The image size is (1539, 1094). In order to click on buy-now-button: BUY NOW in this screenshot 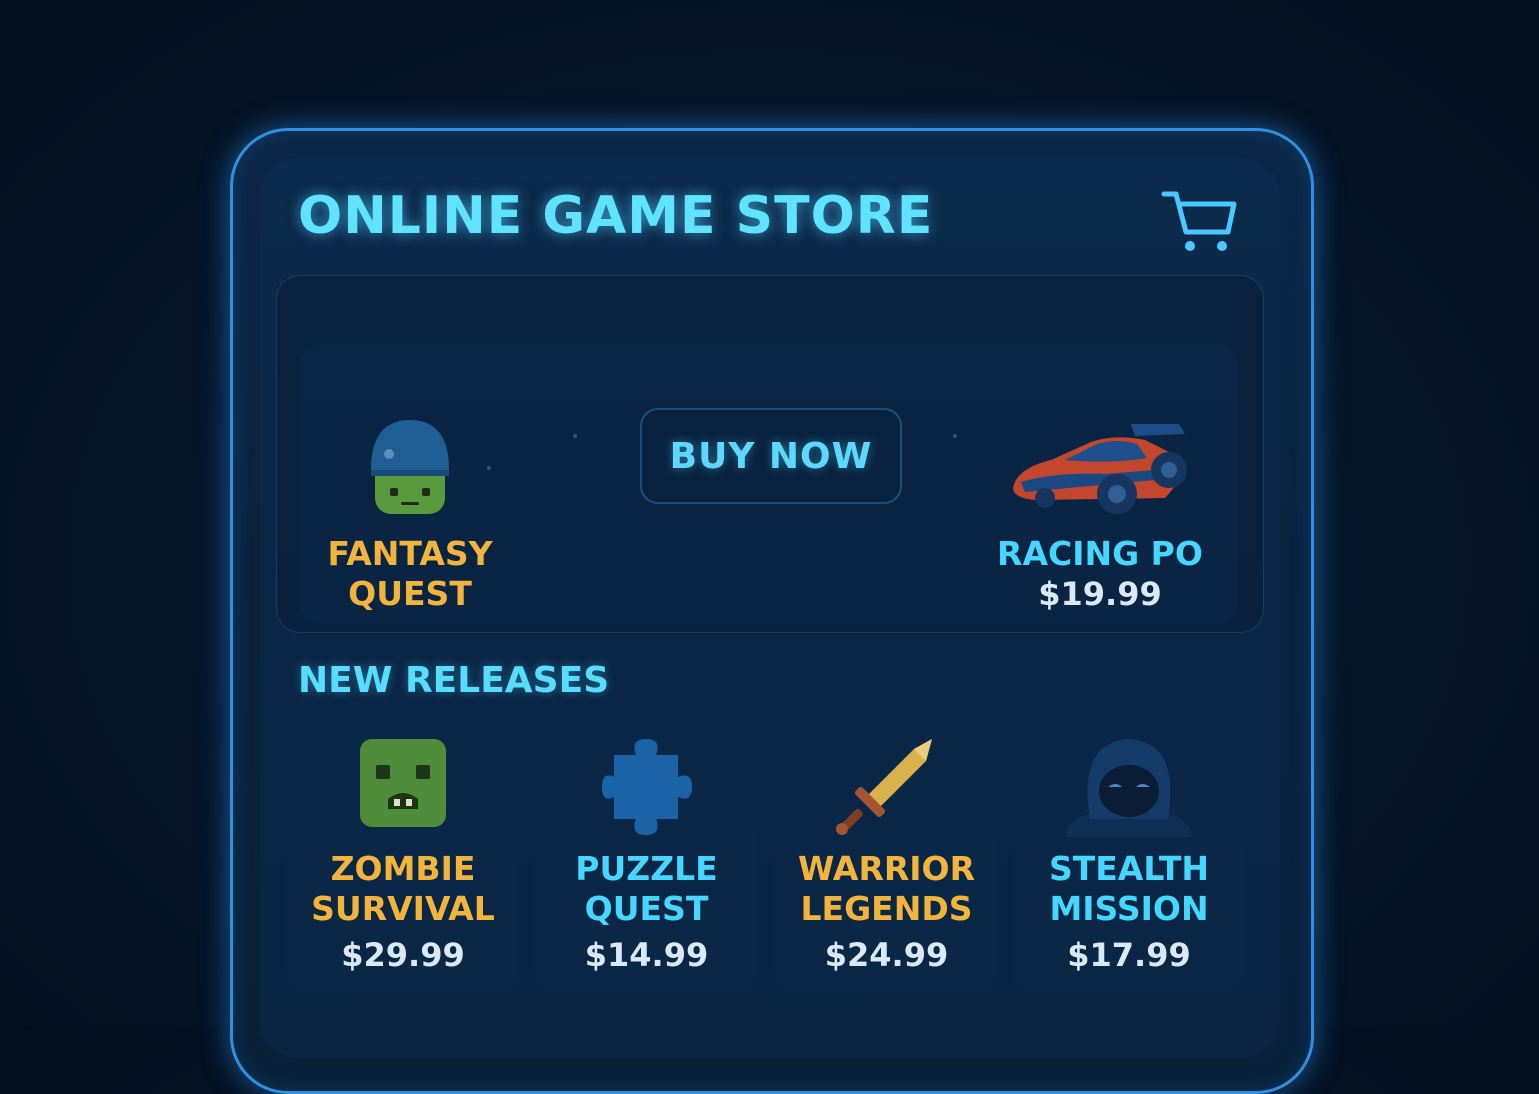, I will do `click(771, 456)`.